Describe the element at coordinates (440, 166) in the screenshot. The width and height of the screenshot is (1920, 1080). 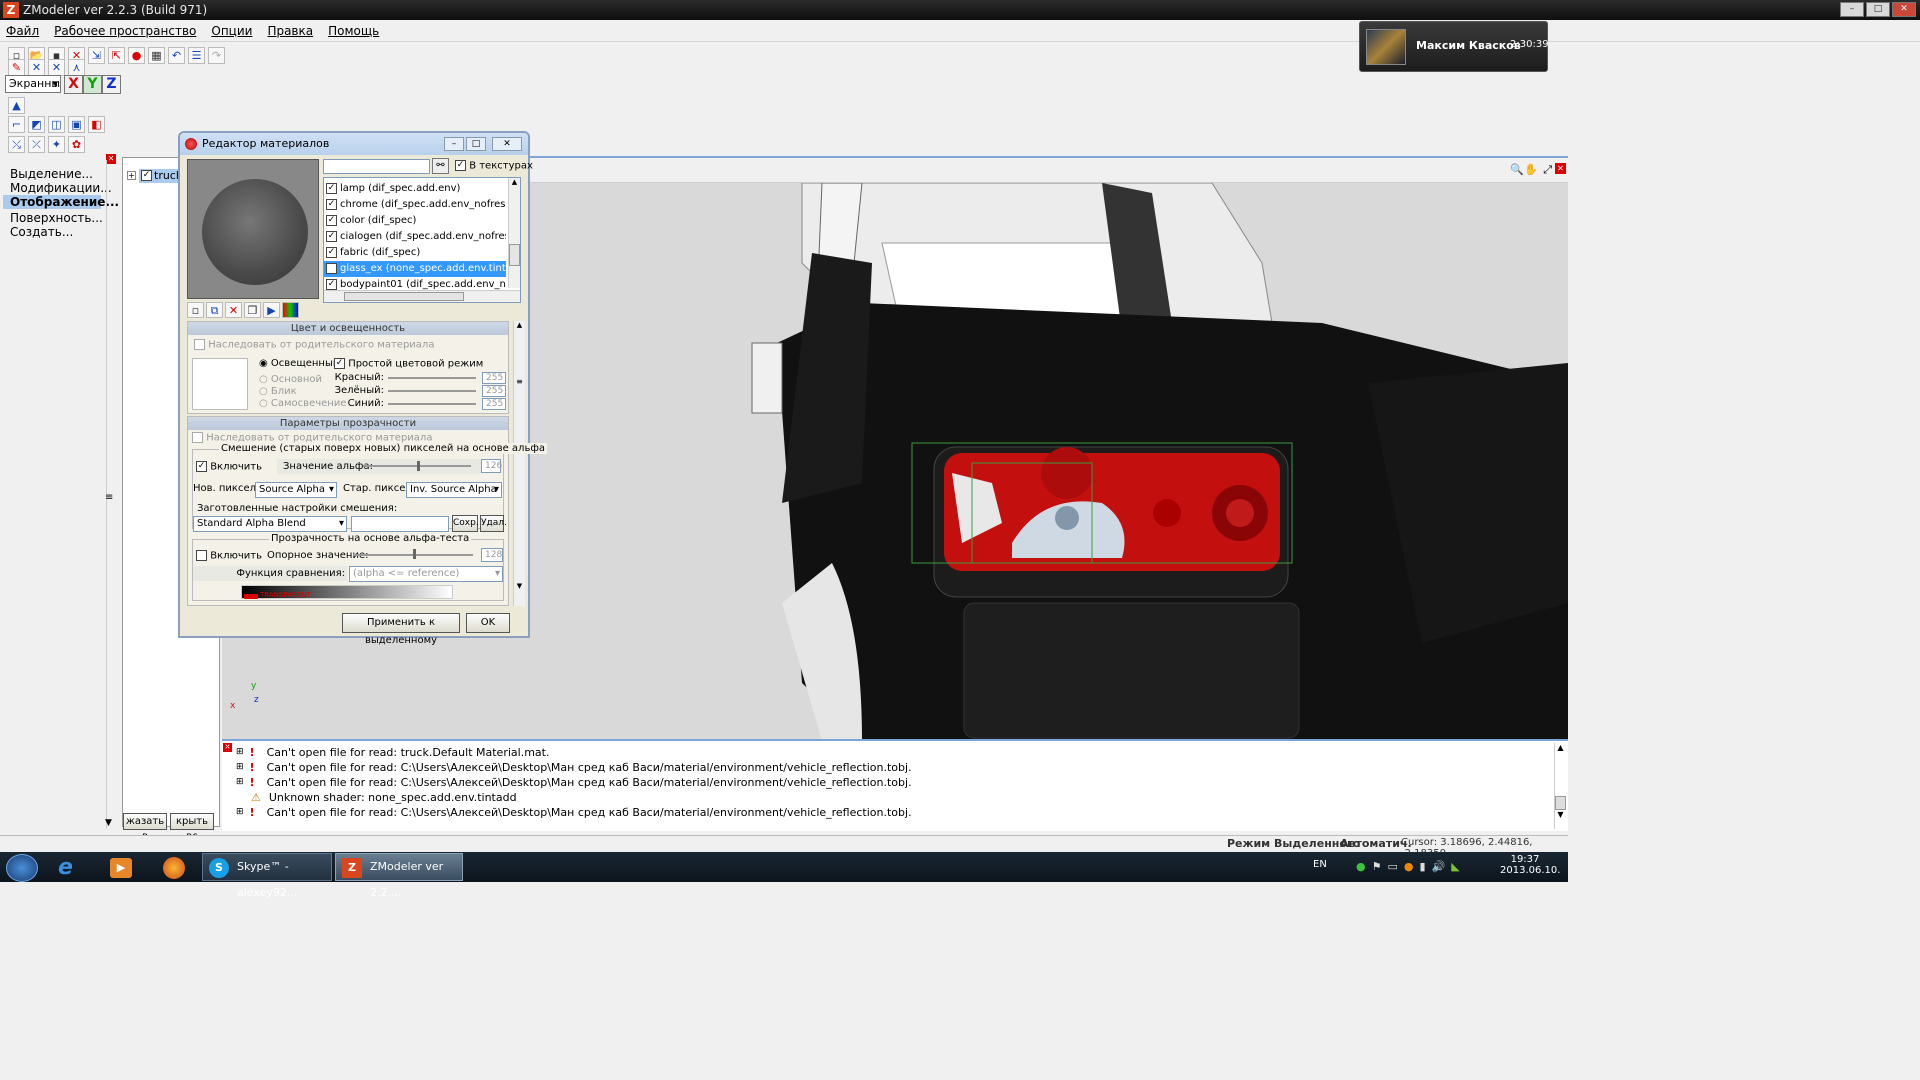
I see `binoculars-icon: ⚯` at that location.